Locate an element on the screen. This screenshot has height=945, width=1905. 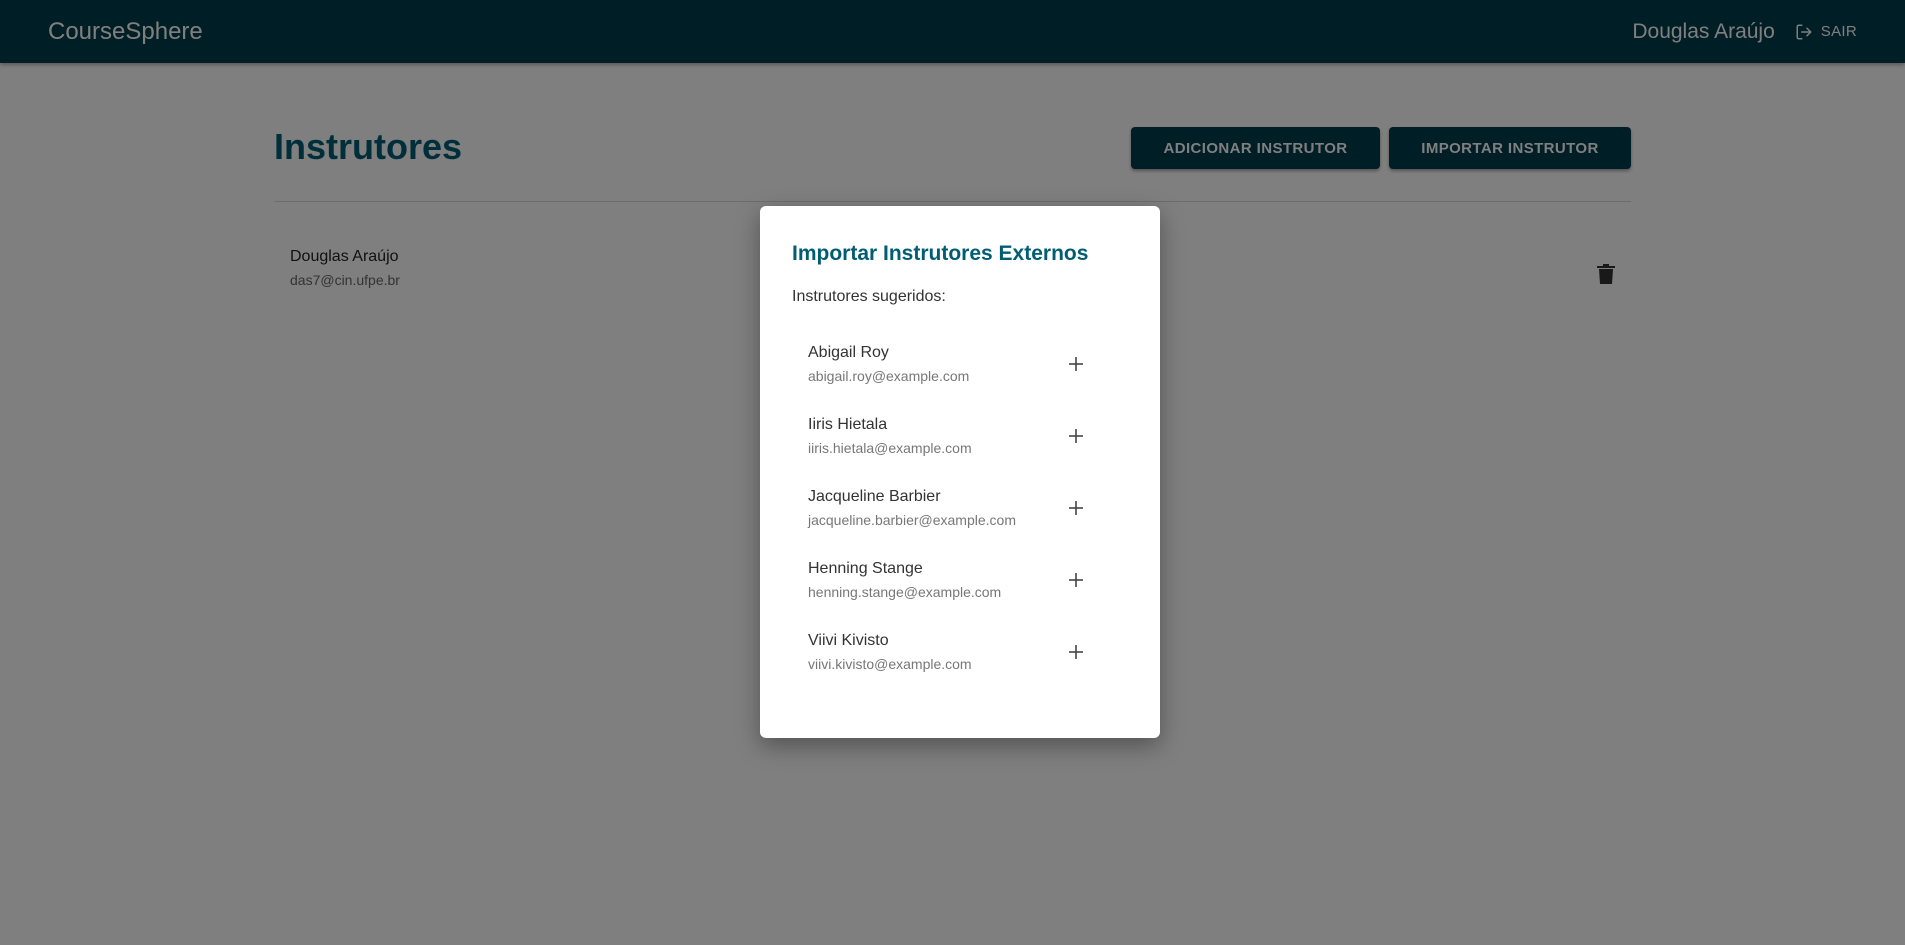
suggested-instructor-name: Iiris Hietala is located at coordinates (848, 424).